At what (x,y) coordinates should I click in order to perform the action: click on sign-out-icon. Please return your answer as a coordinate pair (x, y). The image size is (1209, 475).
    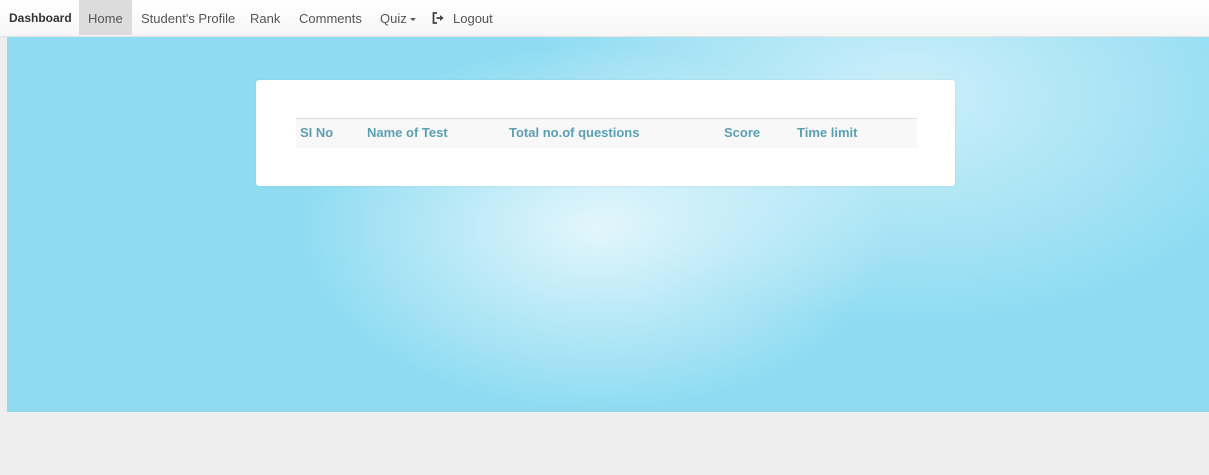
    Looking at the image, I should click on (438, 18).